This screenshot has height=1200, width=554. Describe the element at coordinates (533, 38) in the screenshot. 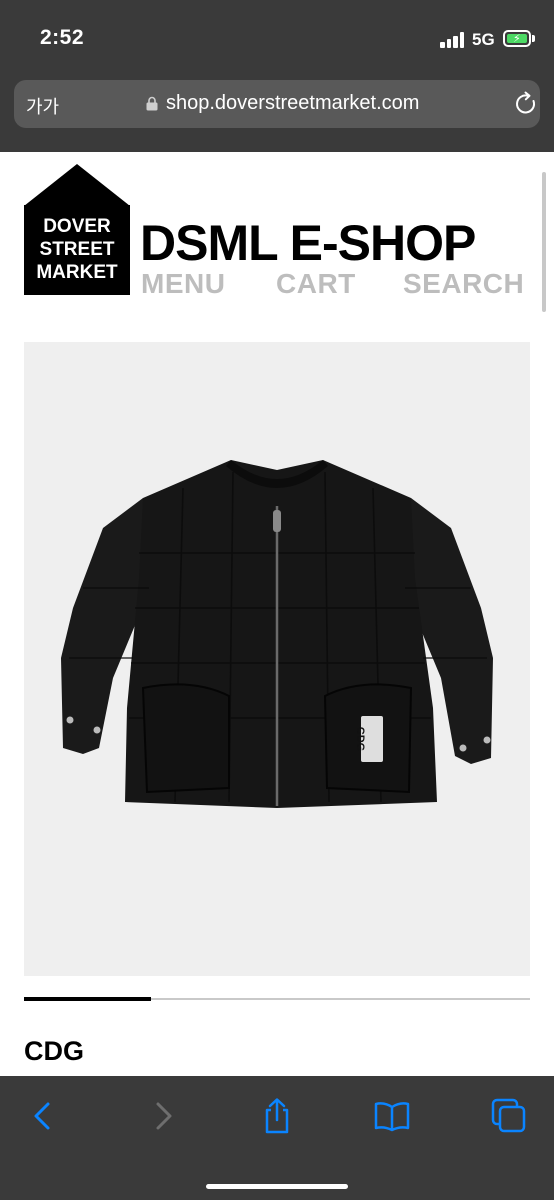

I see `battery-cap` at that location.